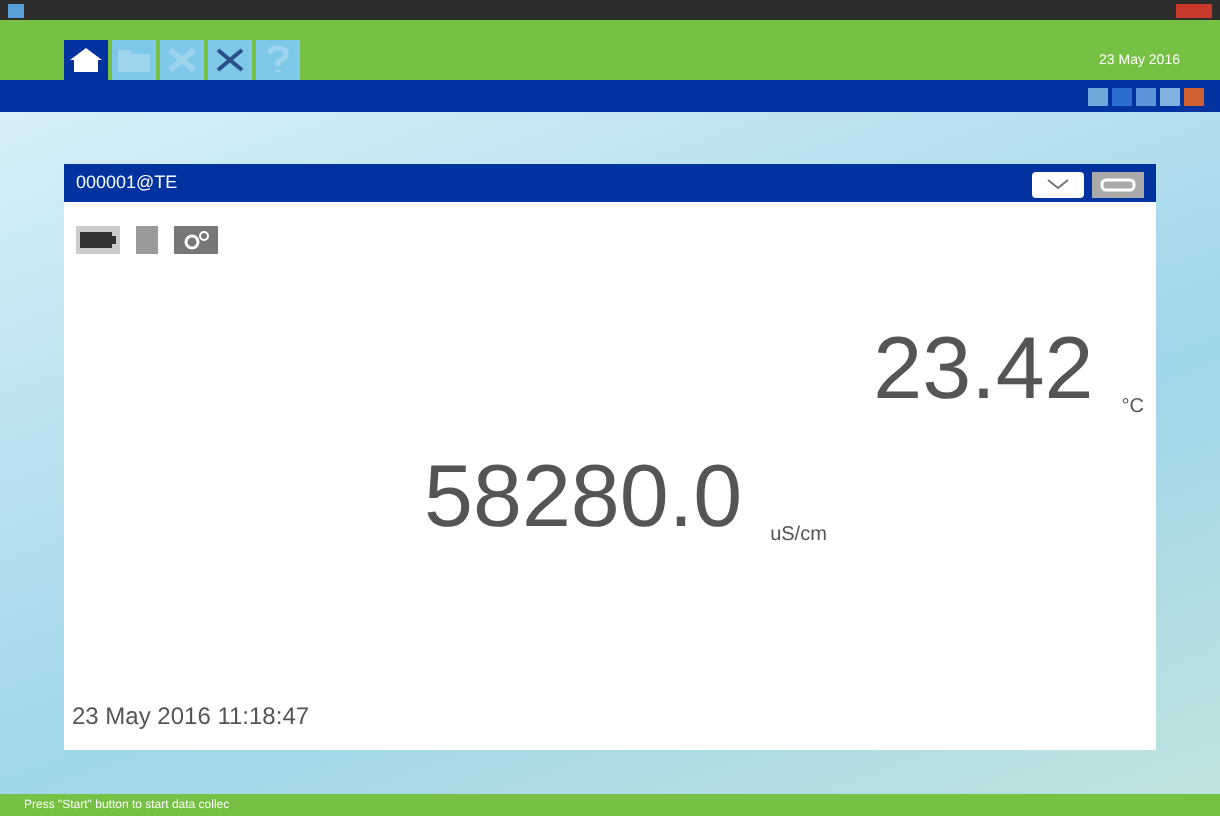 This screenshot has height=816, width=1220. Describe the element at coordinates (983, 370) in the screenshot. I see `temperature-value: 23.42` at that location.